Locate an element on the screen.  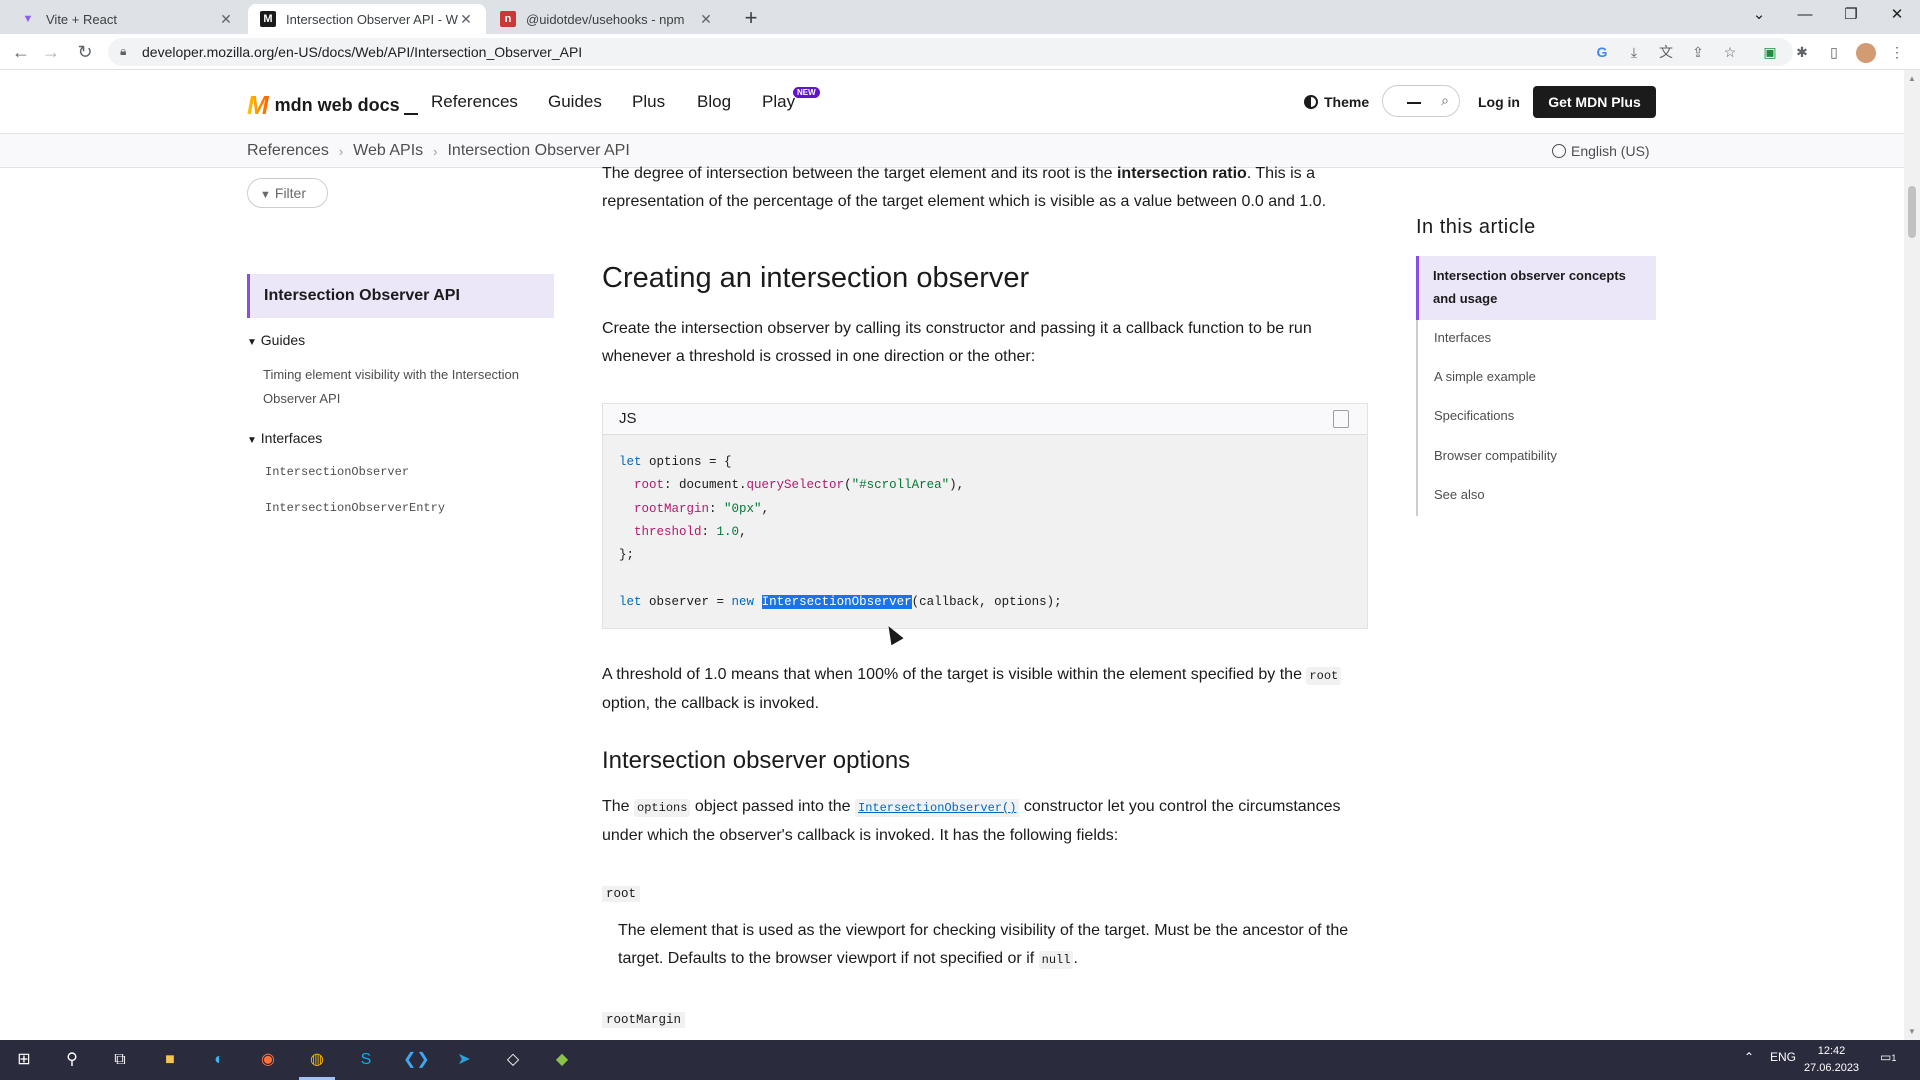
forward-icon: → is located at coordinates (51, 53).